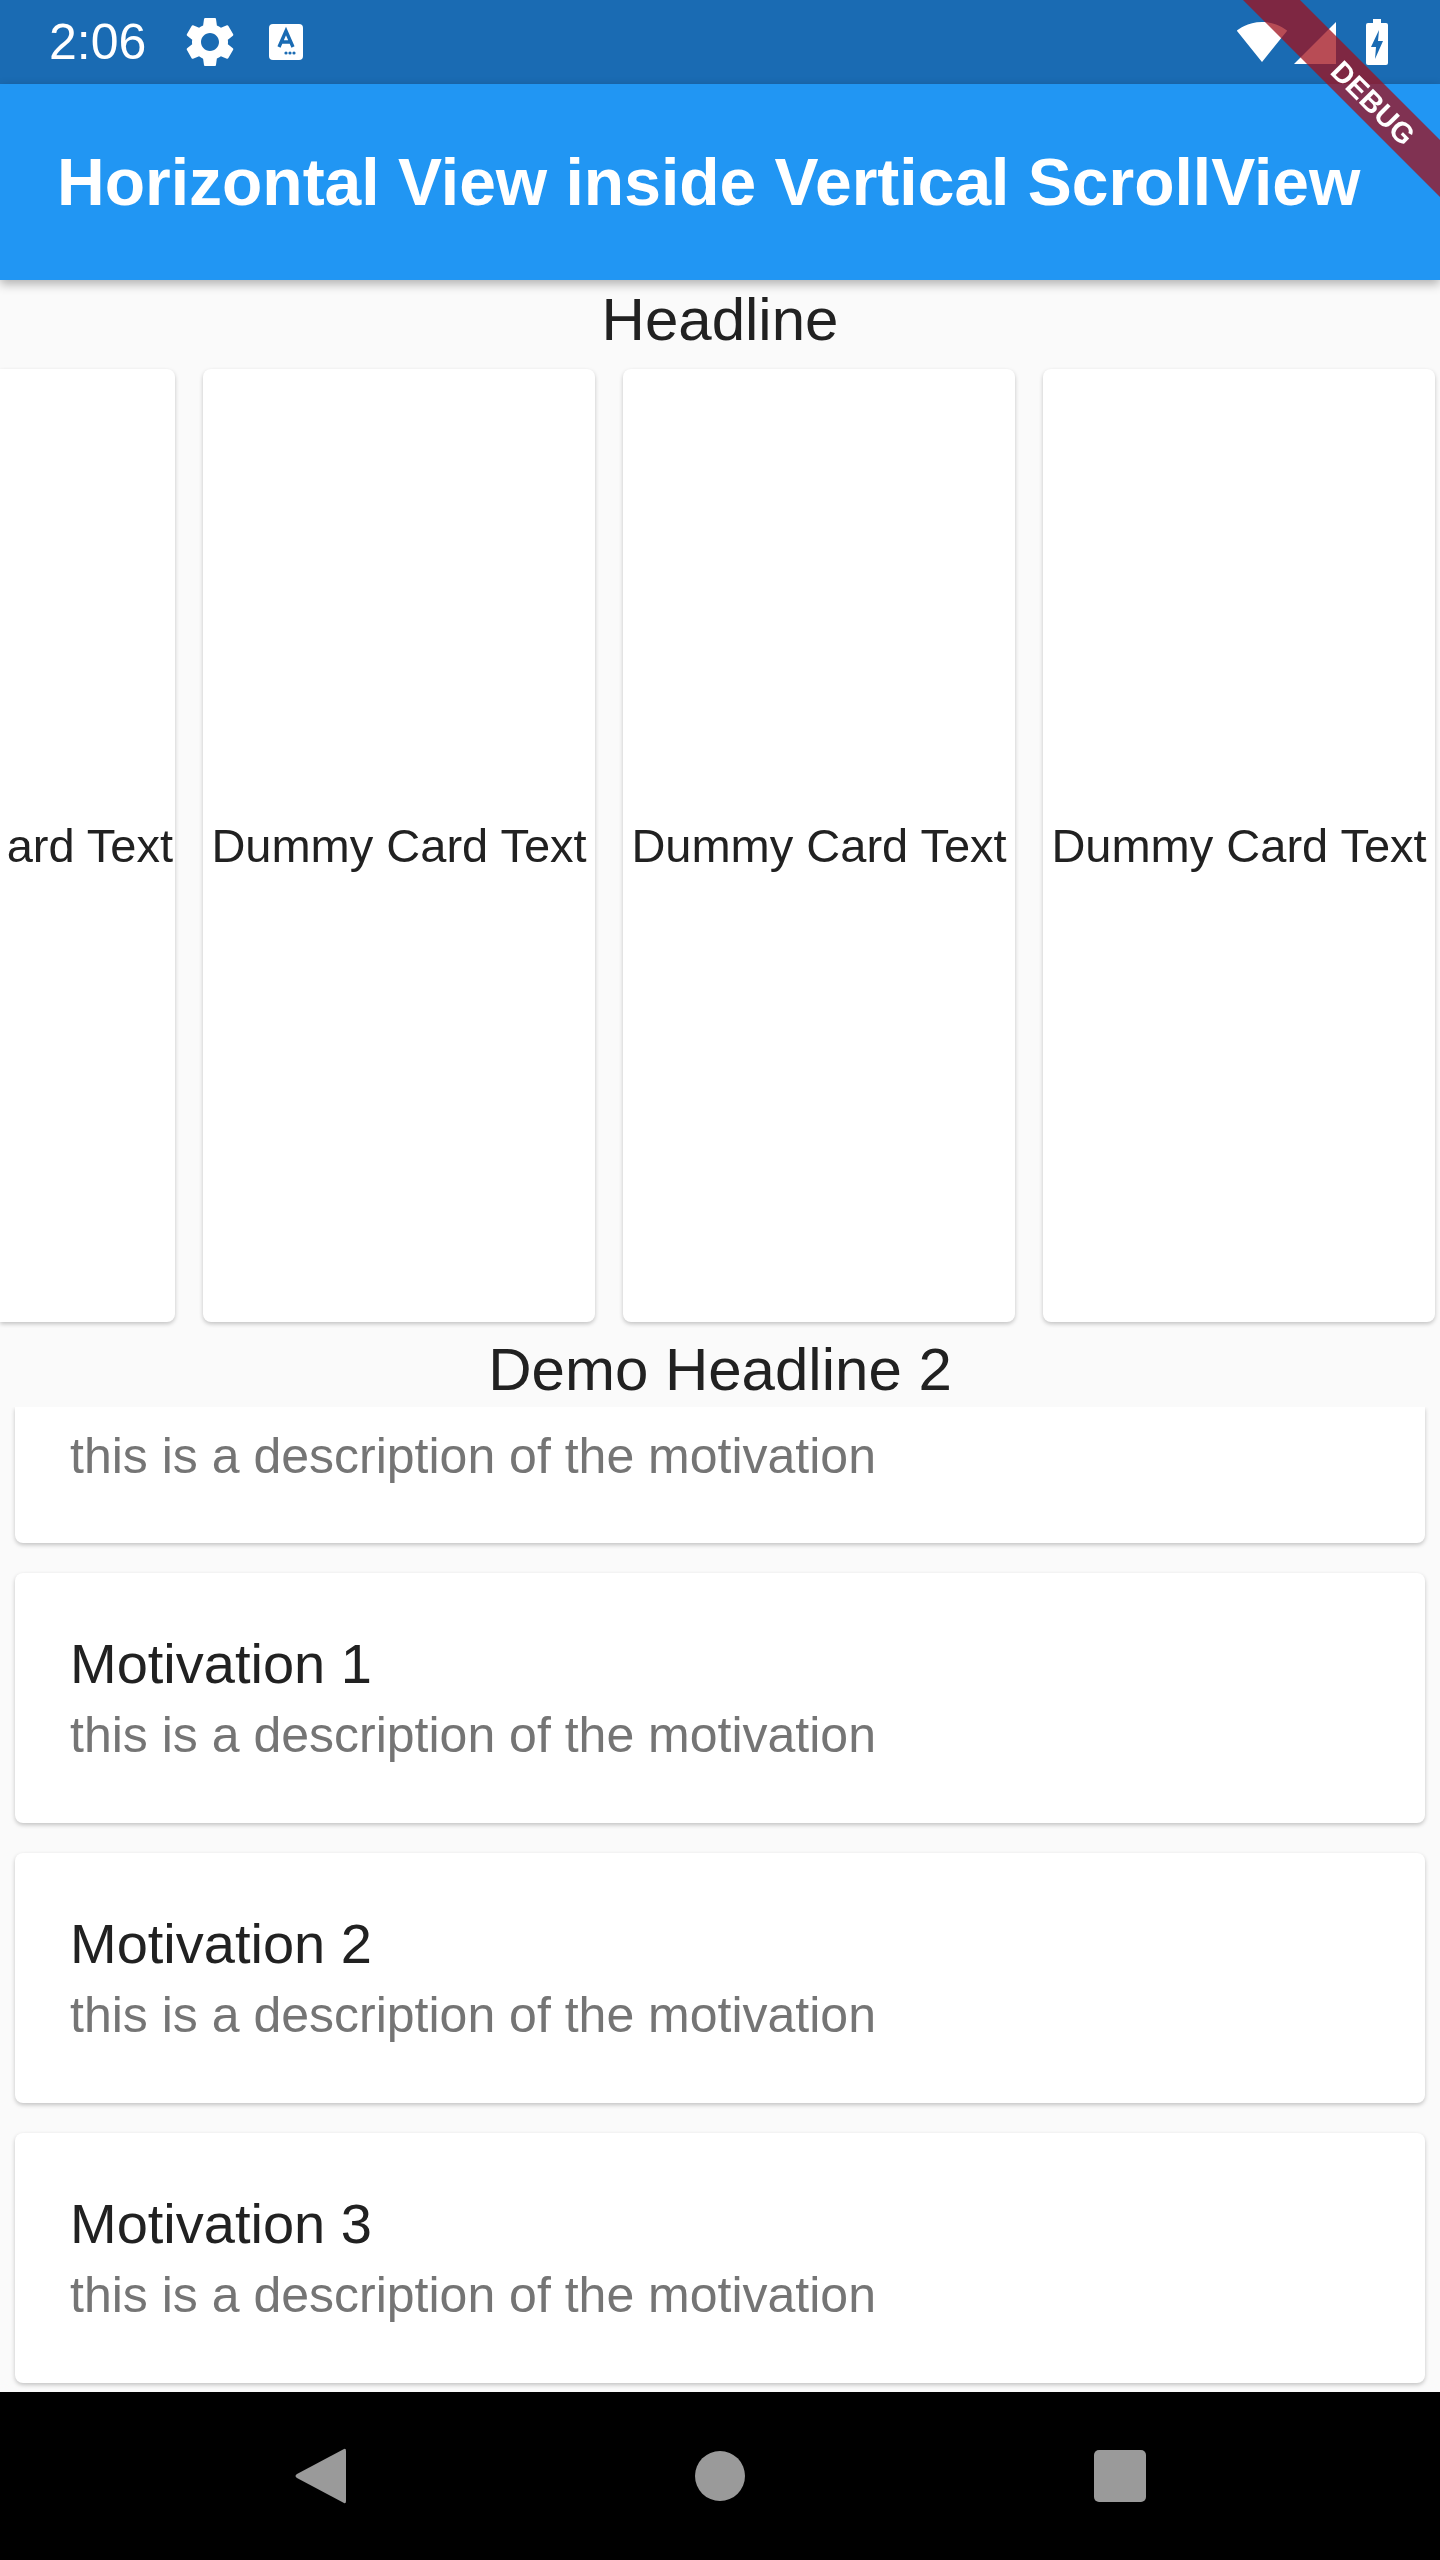 This screenshot has height=2560, width=1440. I want to click on letter-tile-icon, so click(286, 42).